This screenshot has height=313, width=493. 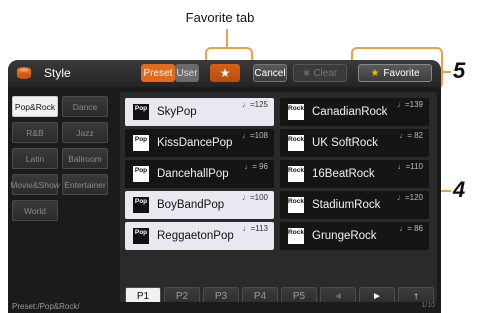 What do you see at coordinates (411, 228) in the screenshot?
I see `style-tempo: ♩= 86` at bounding box center [411, 228].